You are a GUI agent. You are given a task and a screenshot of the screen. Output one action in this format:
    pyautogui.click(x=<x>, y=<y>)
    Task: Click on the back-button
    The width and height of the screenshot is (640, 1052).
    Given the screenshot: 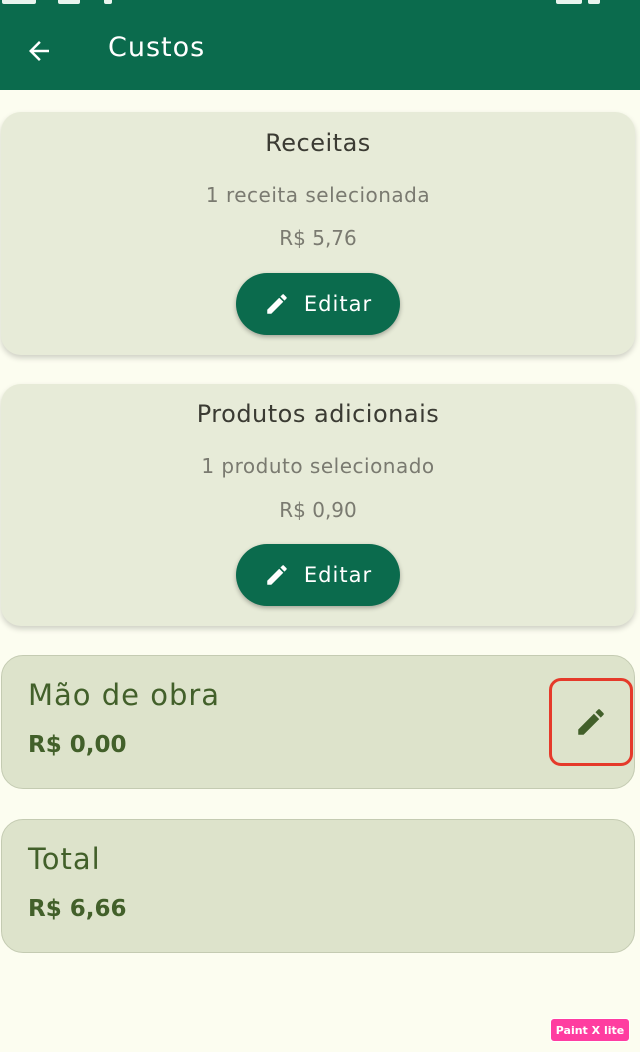 What is the action you would take?
    pyautogui.click(x=39, y=51)
    